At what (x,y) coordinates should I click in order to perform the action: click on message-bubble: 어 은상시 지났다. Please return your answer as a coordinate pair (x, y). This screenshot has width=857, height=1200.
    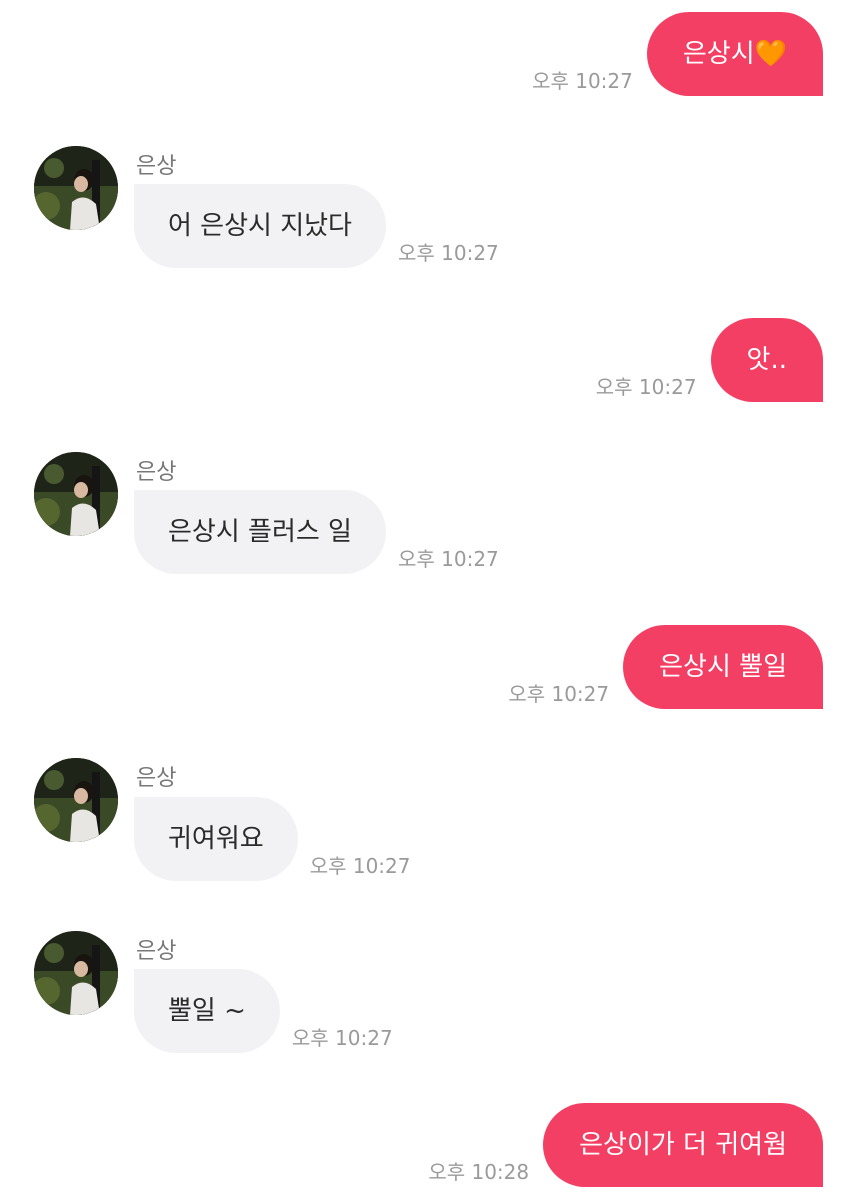
    Looking at the image, I should click on (260, 226).